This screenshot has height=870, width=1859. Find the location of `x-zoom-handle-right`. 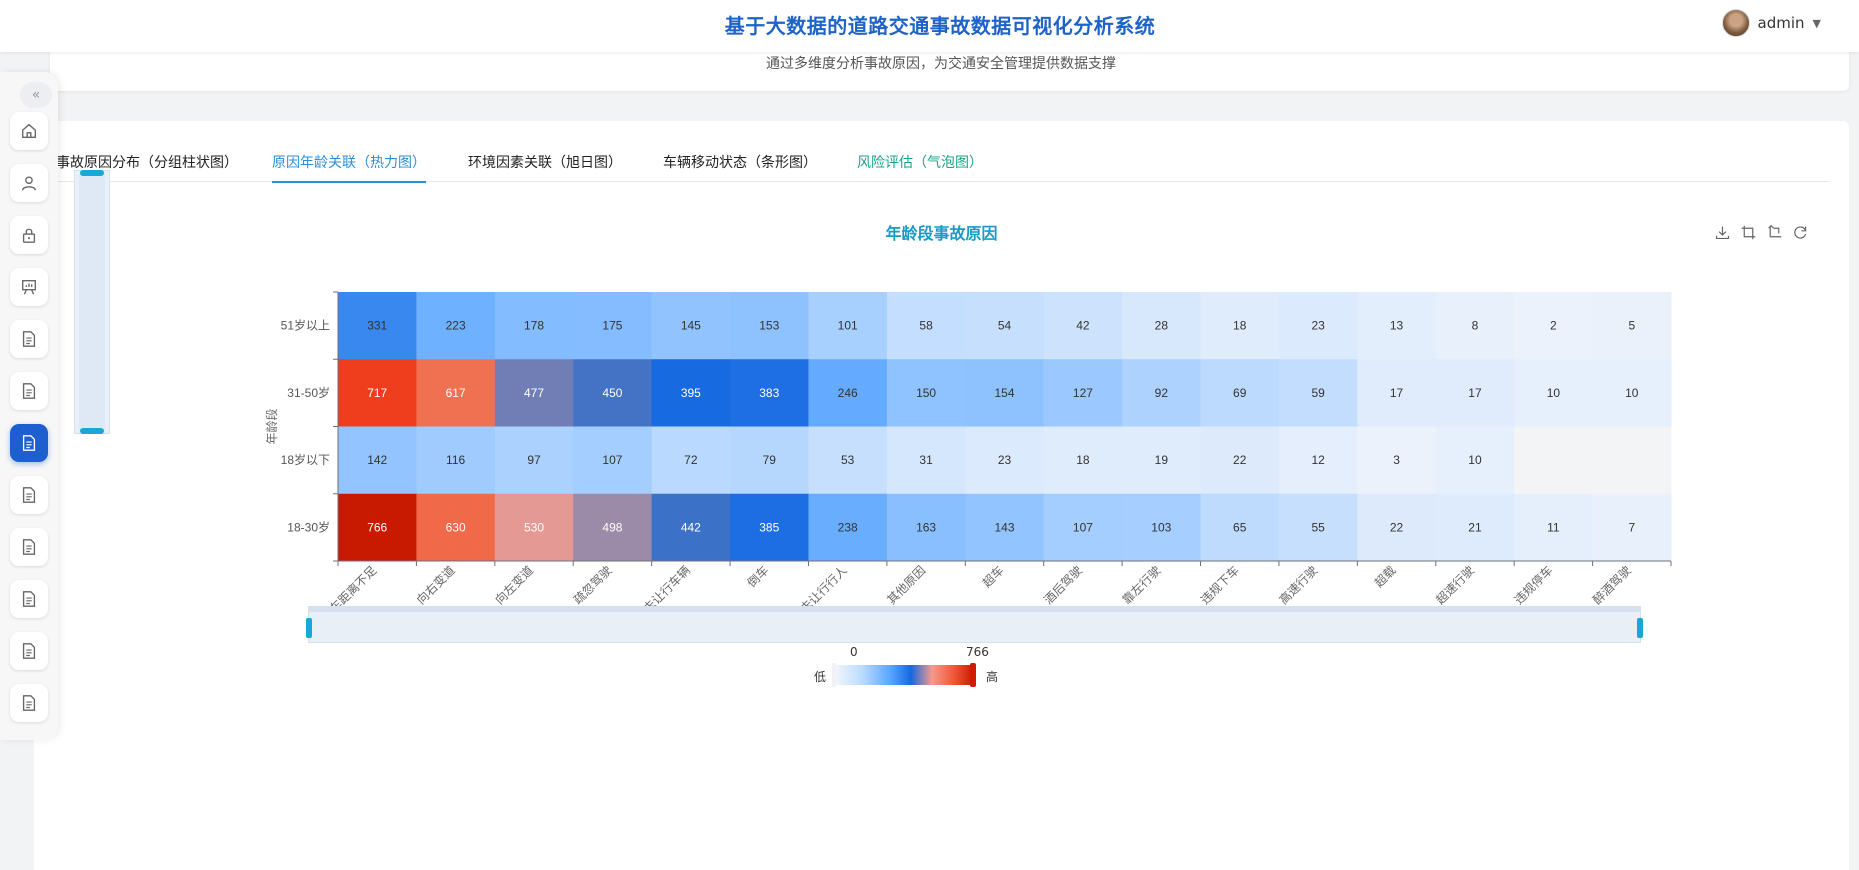

x-zoom-handle-right is located at coordinates (1640, 628).